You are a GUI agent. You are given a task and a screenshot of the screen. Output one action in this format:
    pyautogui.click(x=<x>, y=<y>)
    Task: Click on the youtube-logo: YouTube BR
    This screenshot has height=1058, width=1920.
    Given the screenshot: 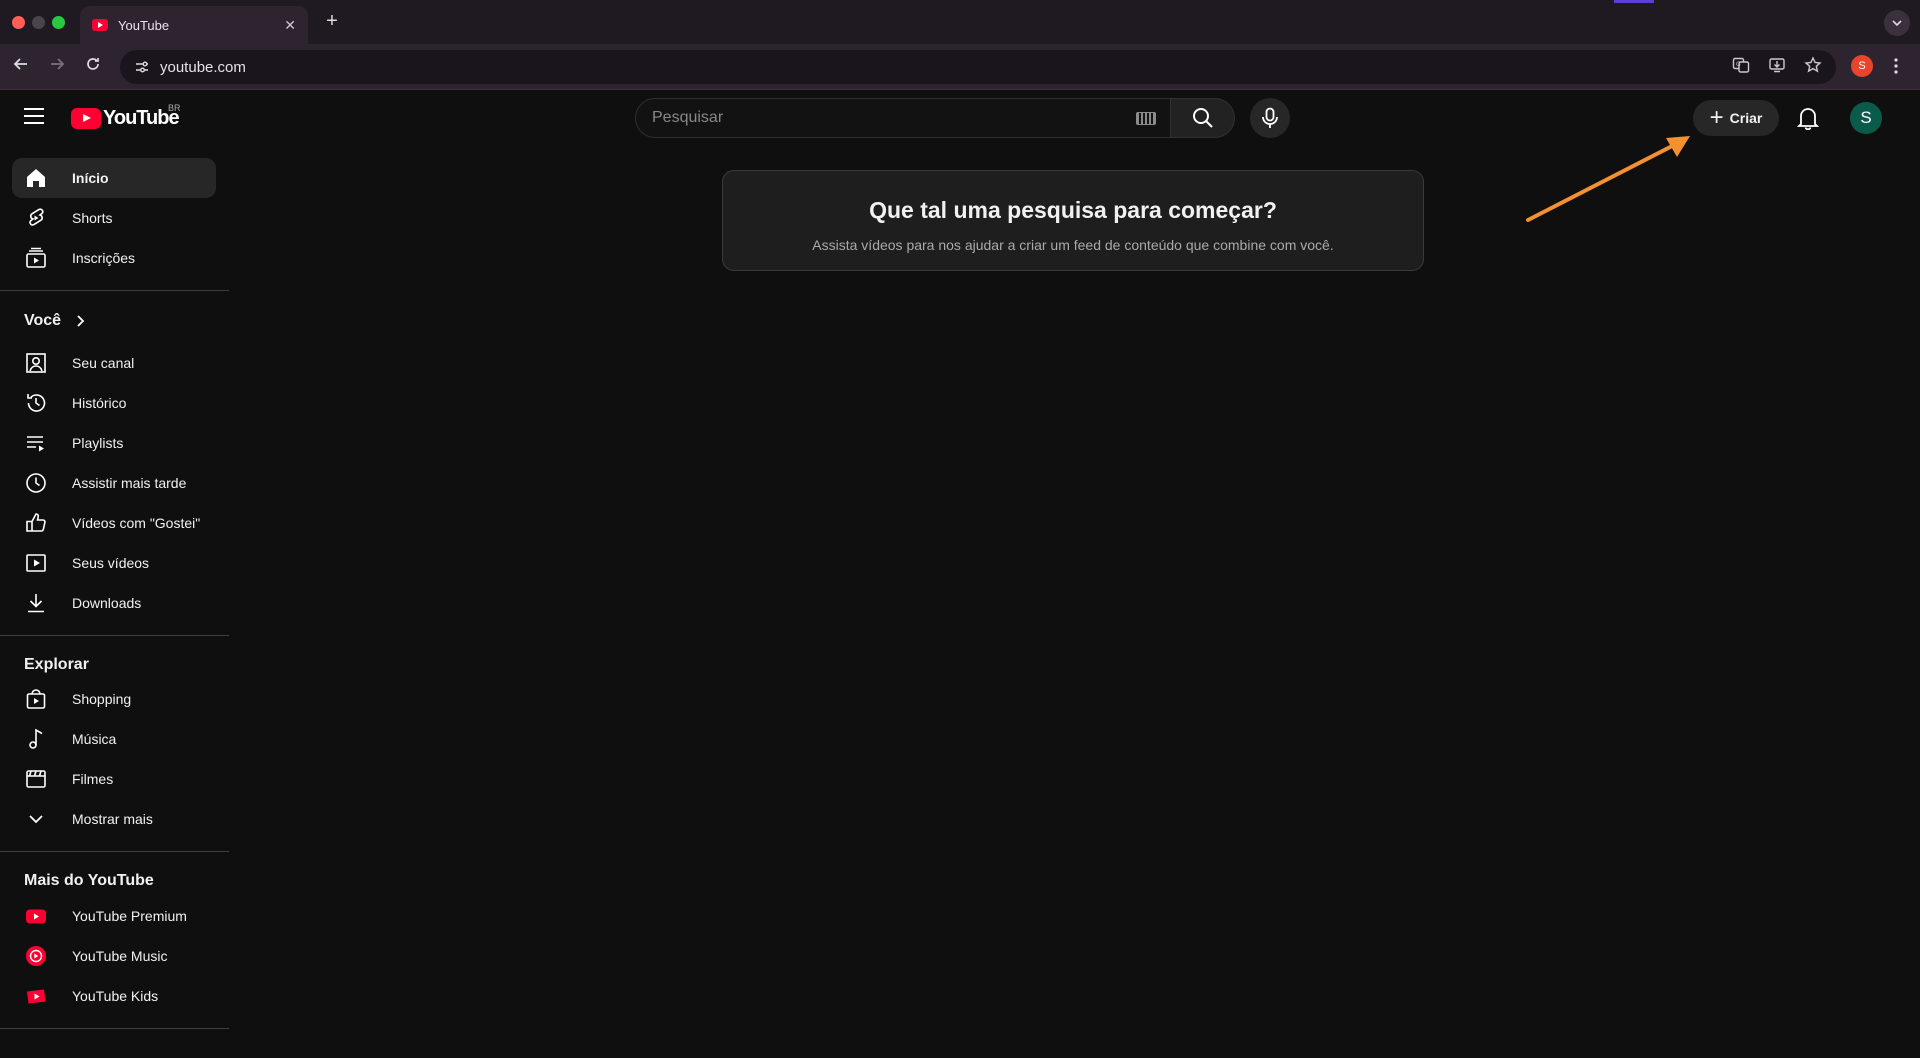 What is the action you would take?
    pyautogui.click(x=126, y=116)
    